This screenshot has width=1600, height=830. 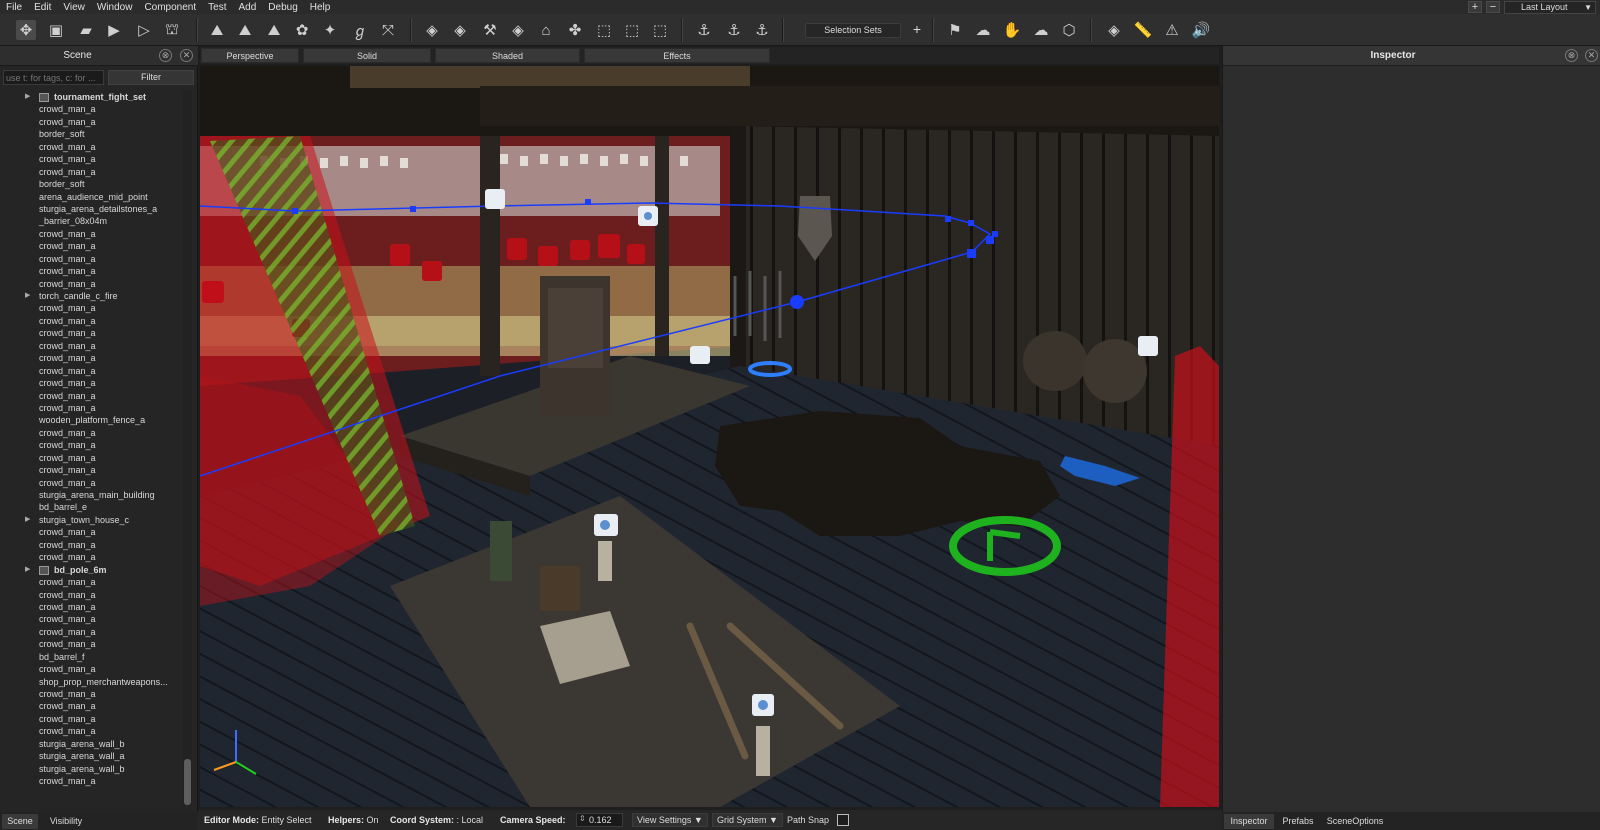 I want to click on anchor-delete-icon: ⚓, so click(x=762, y=30).